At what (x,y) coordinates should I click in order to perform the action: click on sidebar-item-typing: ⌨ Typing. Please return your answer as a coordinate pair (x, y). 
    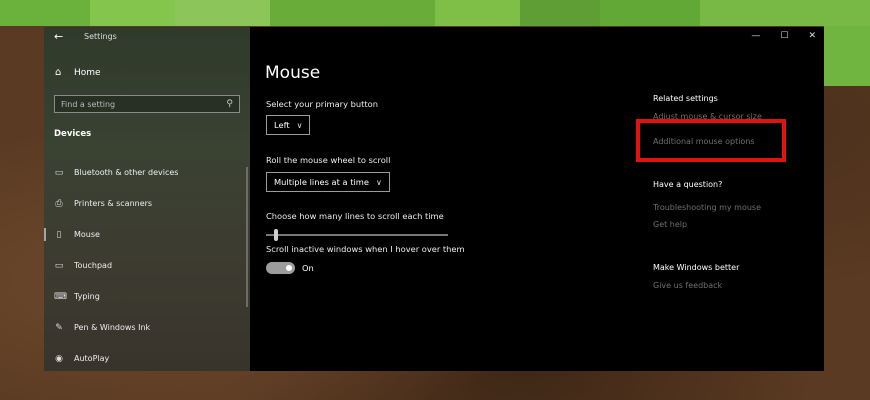
    Looking at the image, I should click on (147, 296).